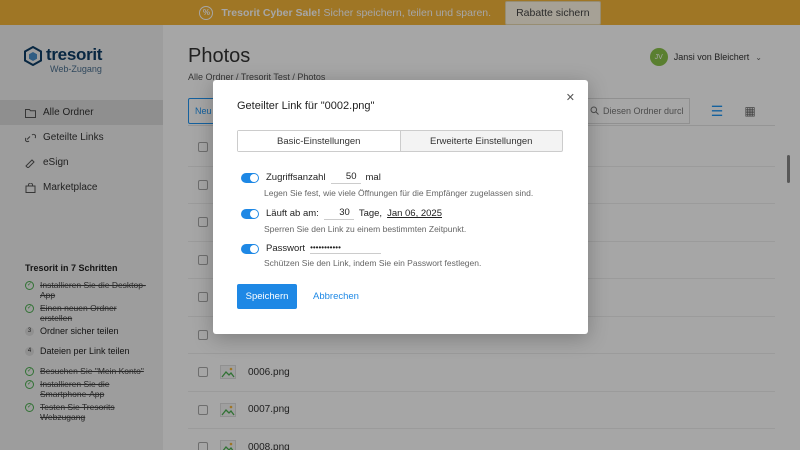 The width and height of the screenshot is (800, 450). I want to click on expiry-unit: Tage,, so click(370, 213).